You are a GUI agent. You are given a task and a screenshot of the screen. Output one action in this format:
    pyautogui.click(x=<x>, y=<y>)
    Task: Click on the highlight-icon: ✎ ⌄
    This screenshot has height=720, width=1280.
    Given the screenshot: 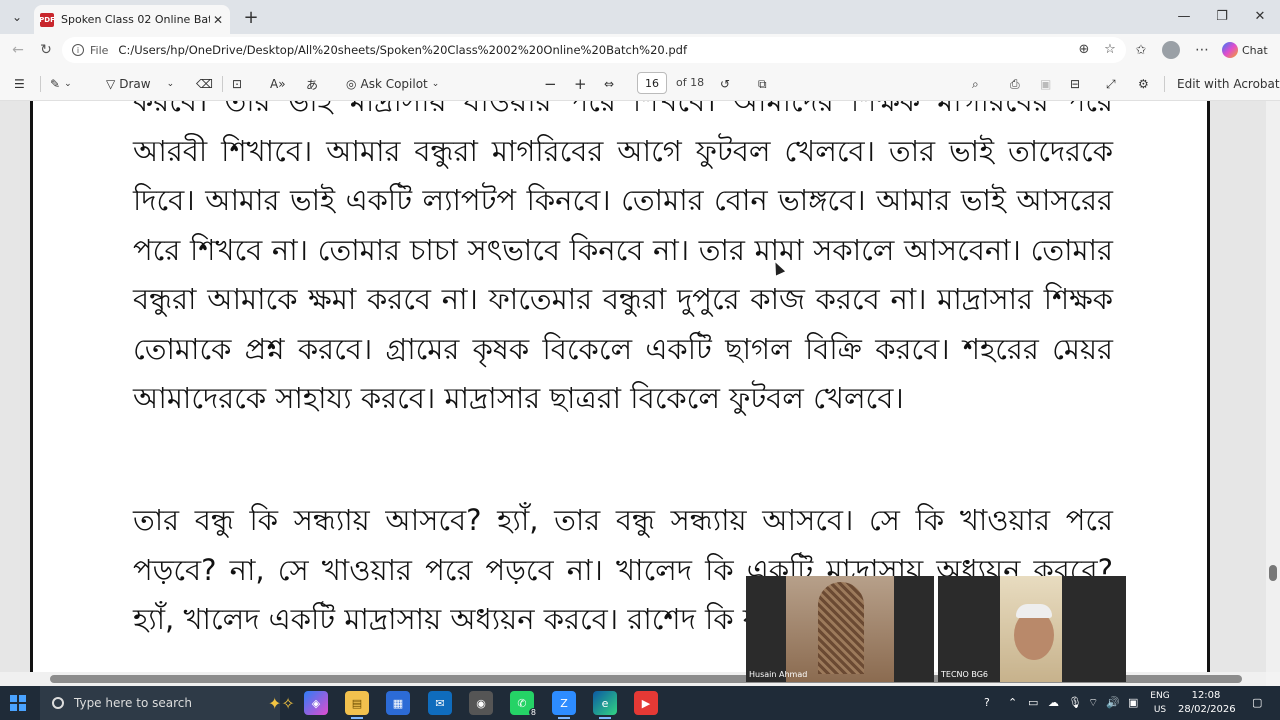 What is the action you would take?
    pyautogui.click(x=61, y=84)
    